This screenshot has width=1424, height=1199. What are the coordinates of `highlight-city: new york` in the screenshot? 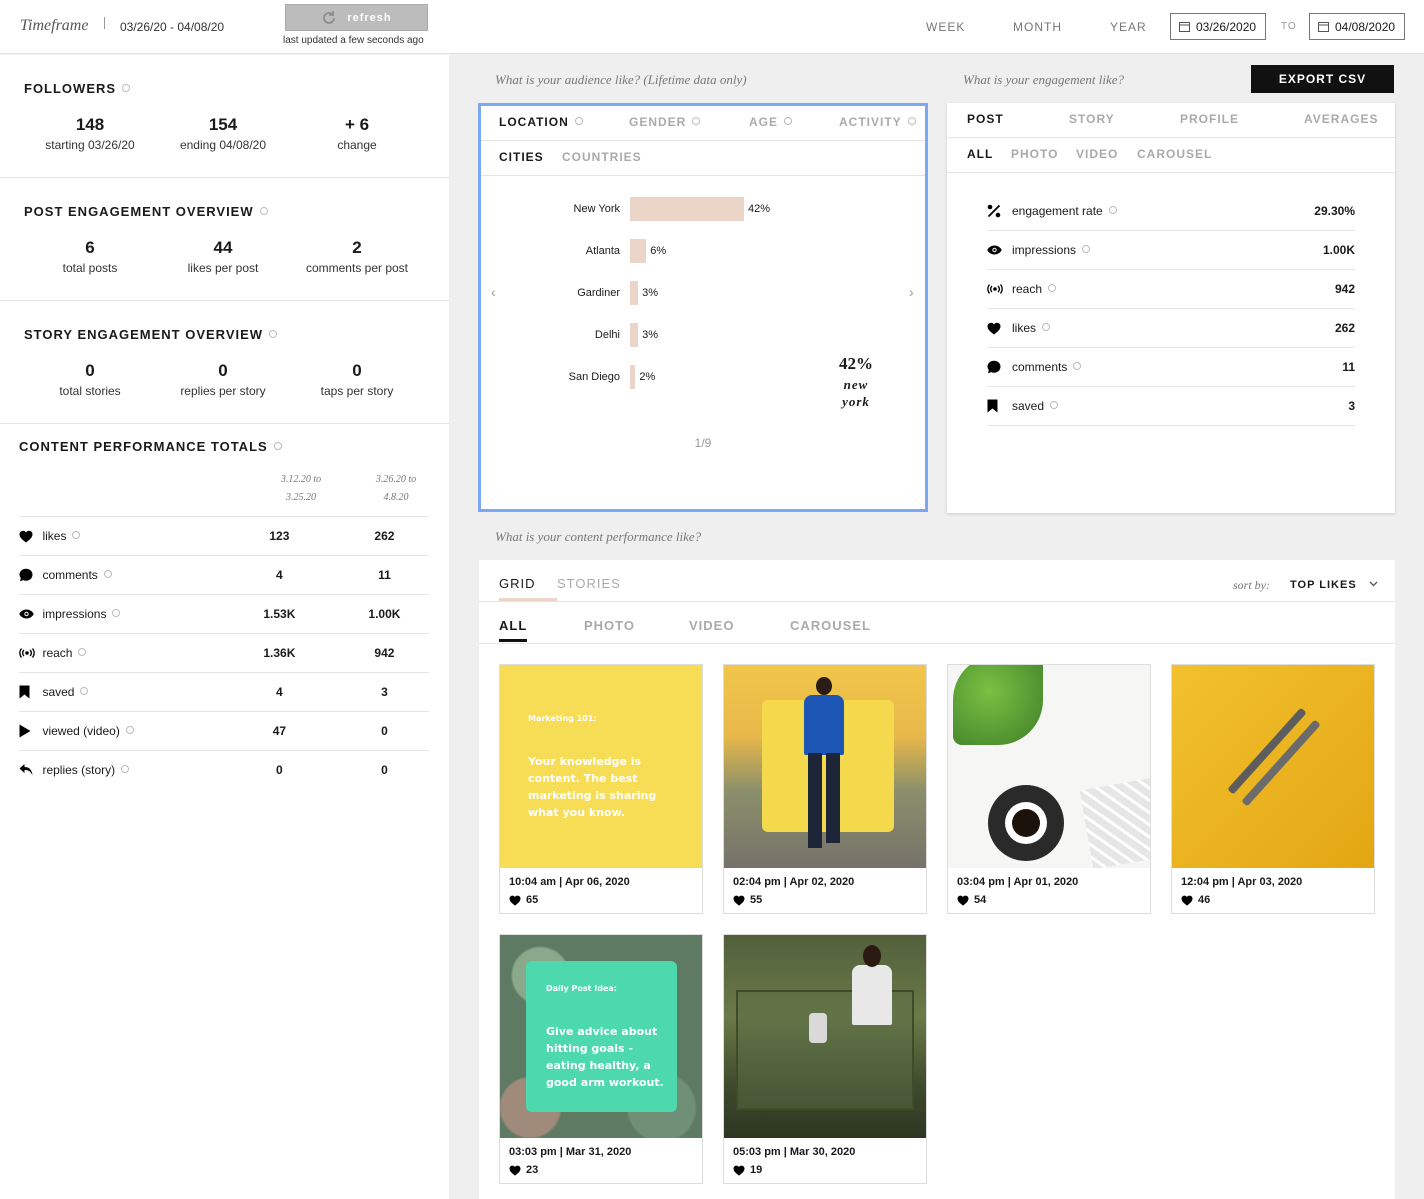 It's located at (856, 393).